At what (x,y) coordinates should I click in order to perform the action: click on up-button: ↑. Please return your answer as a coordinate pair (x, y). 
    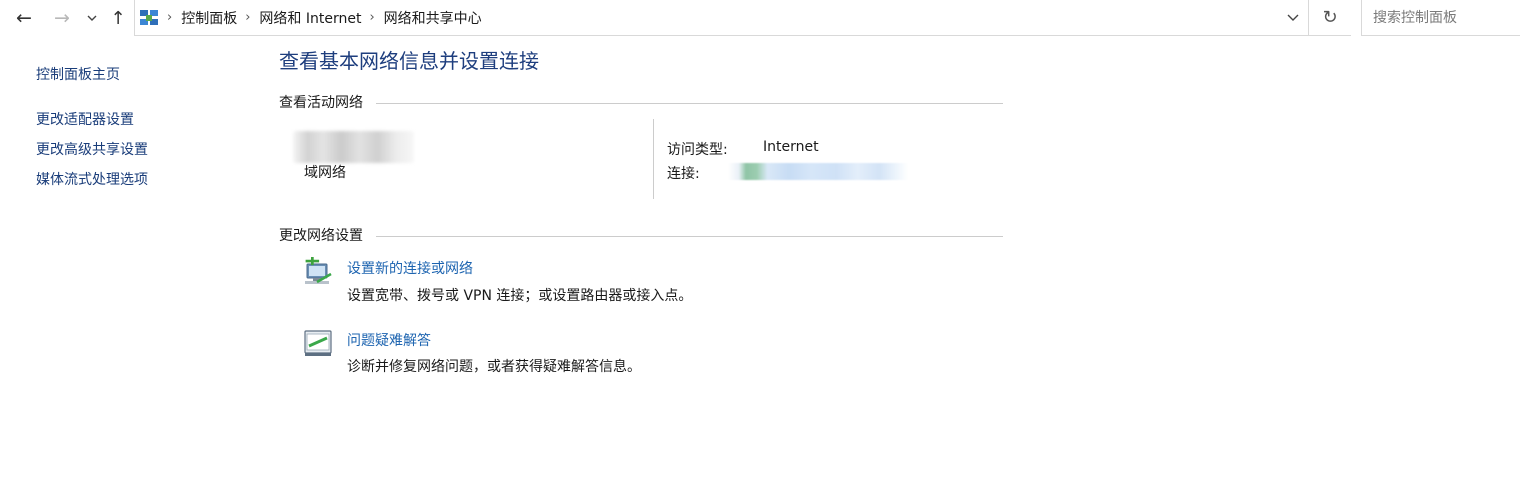
    Looking at the image, I should click on (118, 18).